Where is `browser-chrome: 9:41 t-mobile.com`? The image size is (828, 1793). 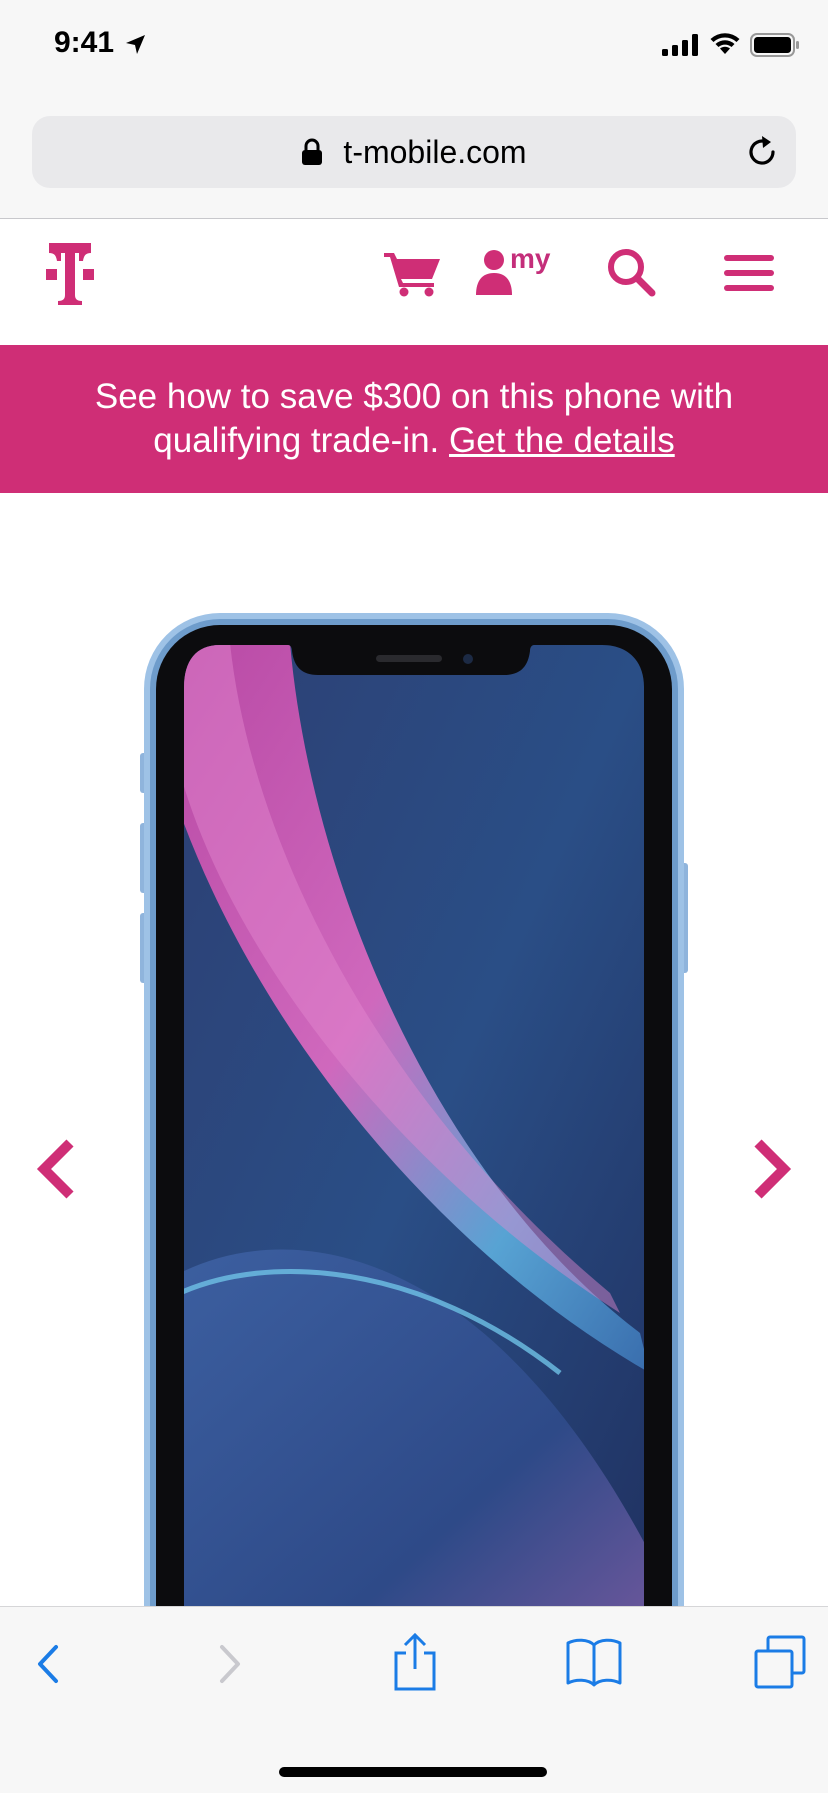
browser-chrome: 9:41 t-mobile.com is located at coordinates (414, 109).